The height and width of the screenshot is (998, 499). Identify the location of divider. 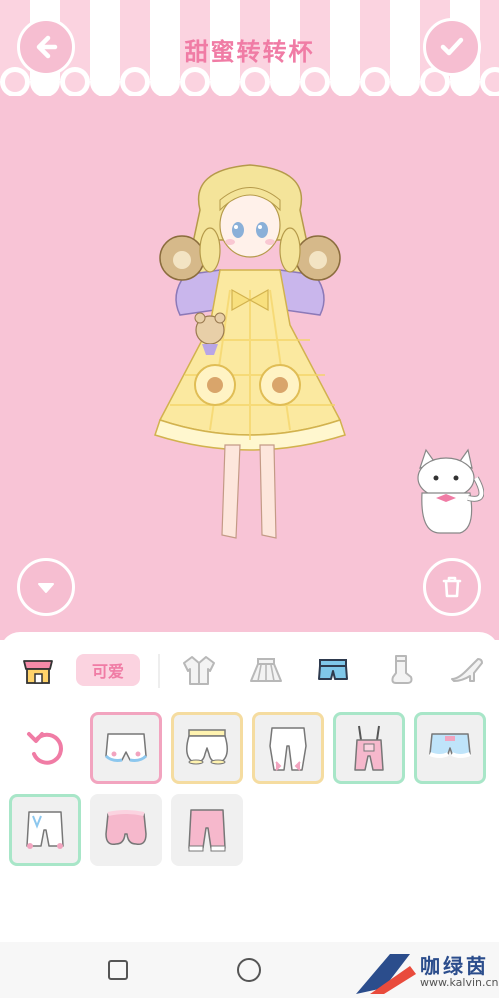
(159, 671).